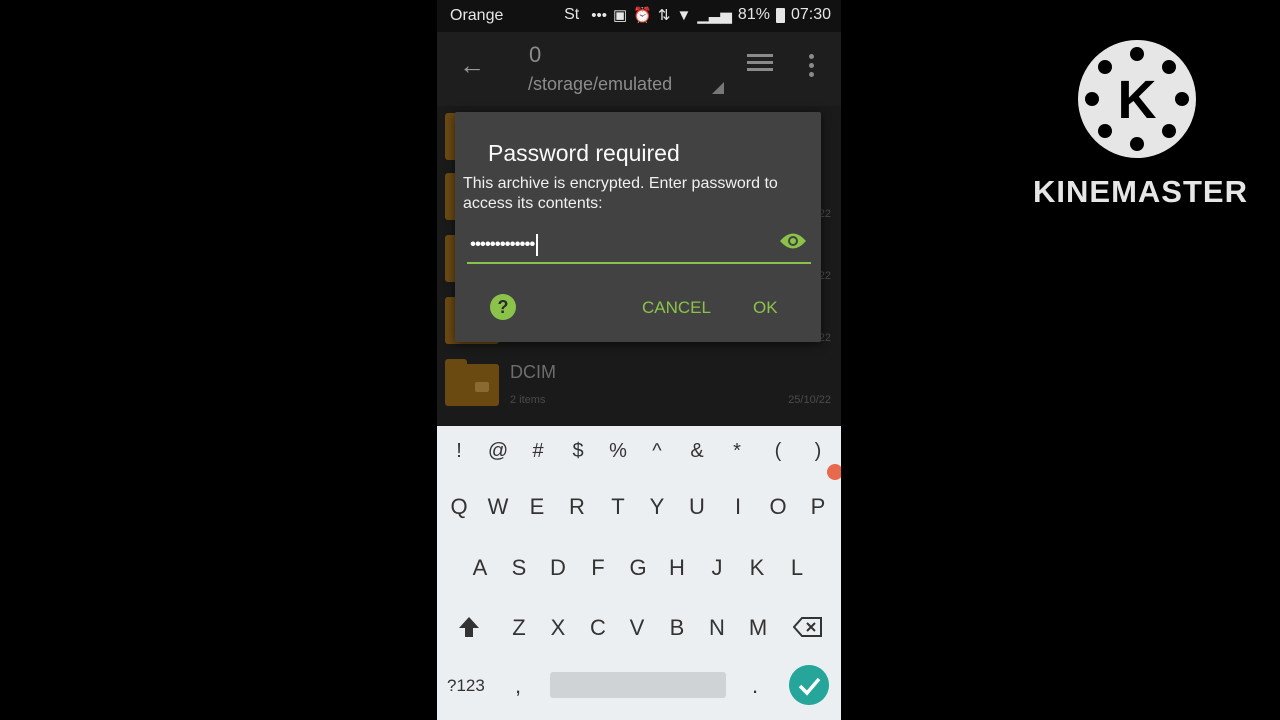 The height and width of the screenshot is (720, 1280). Describe the element at coordinates (664, 15) in the screenshot. I see `data-arrows-icon: ⇅` at that location.